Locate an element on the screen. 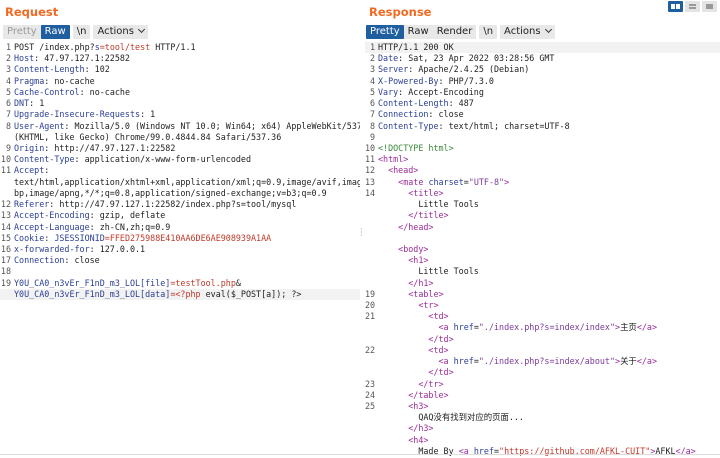 This screenshot has width=720, height=458. line-number: 24 is located at coordinates (370, 394).